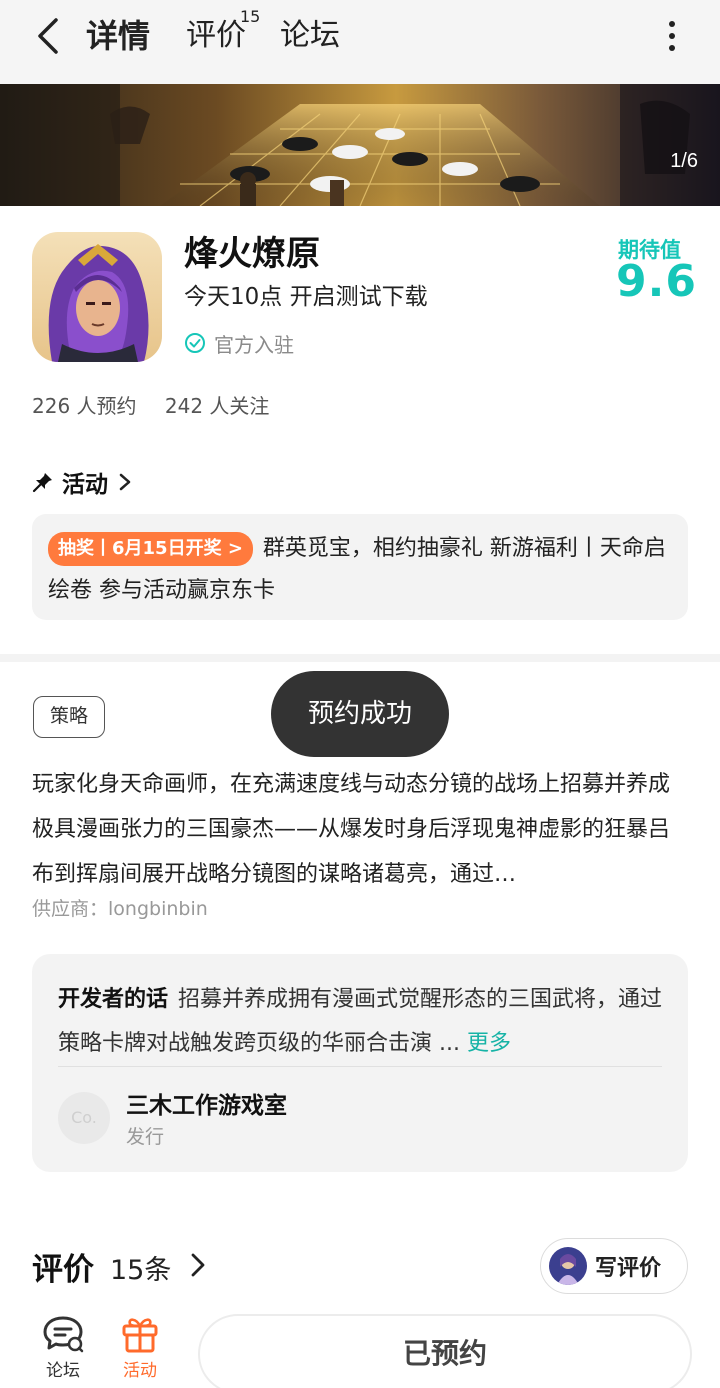 The image size is (720, 1388). I want to click on game-stats: 226 人预约 242 人关注, so click(161, 404).